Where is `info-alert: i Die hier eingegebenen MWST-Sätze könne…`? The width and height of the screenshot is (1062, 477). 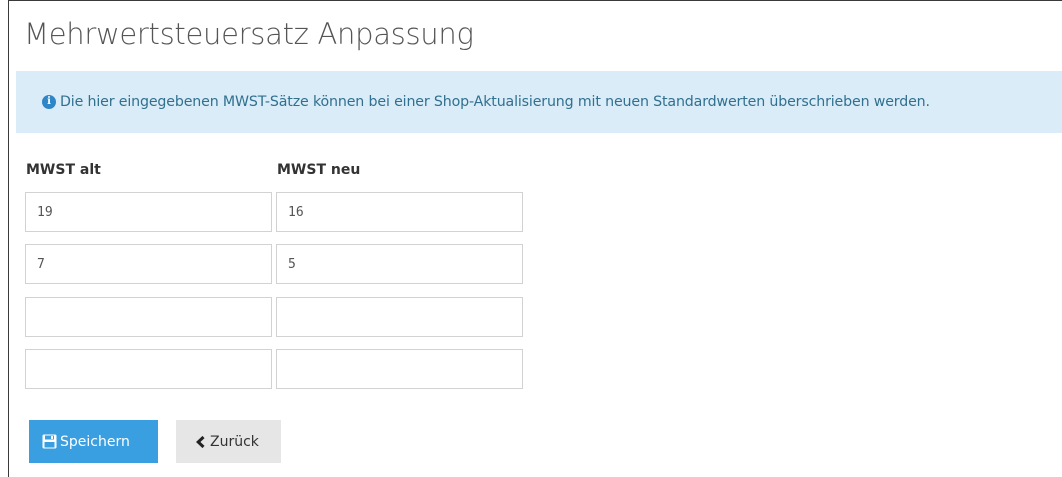
info-alert: i Die hier eingegebenen MWST-Sätze könne… is located at coordinates (539, 102).